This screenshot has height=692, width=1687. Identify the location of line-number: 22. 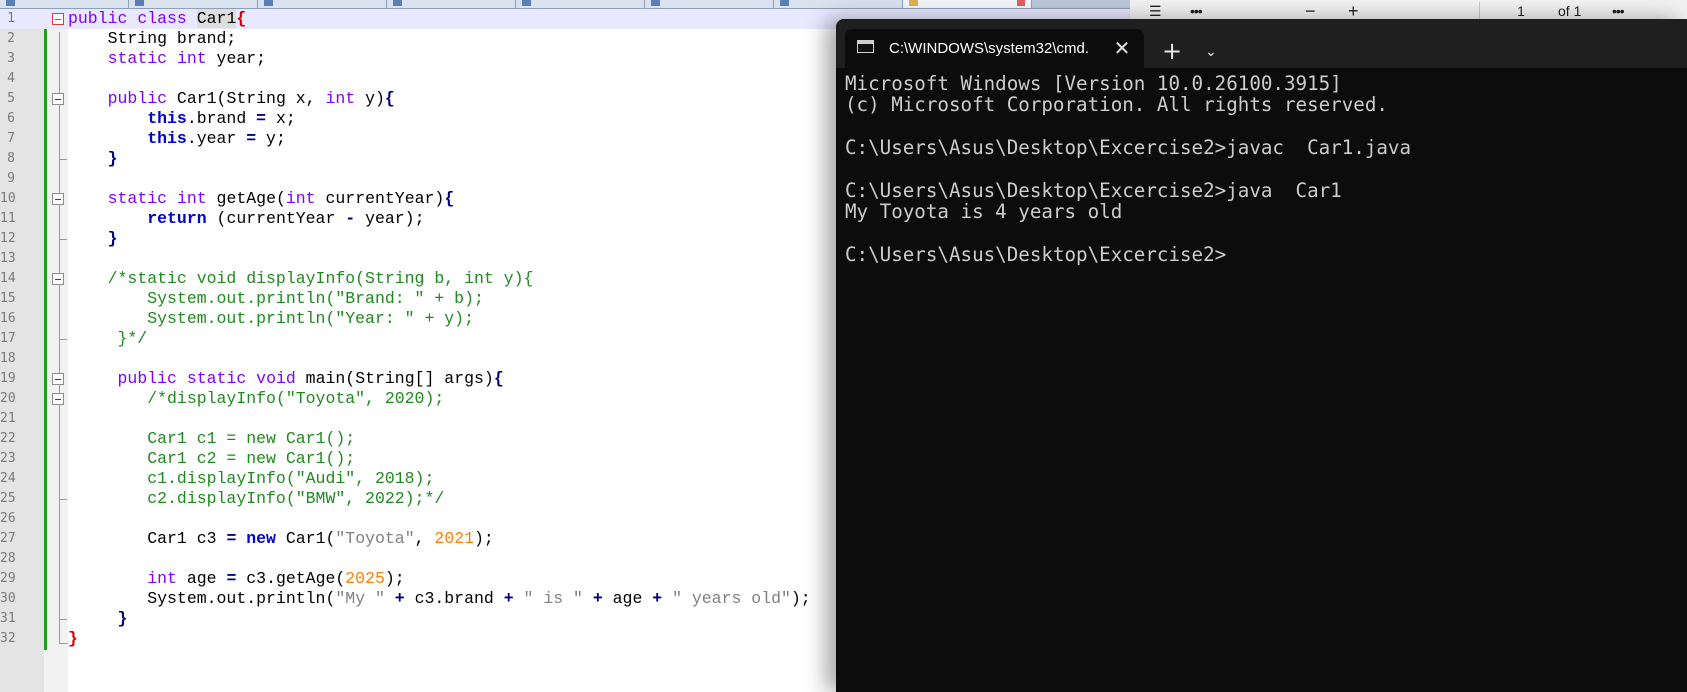
(8, 438).